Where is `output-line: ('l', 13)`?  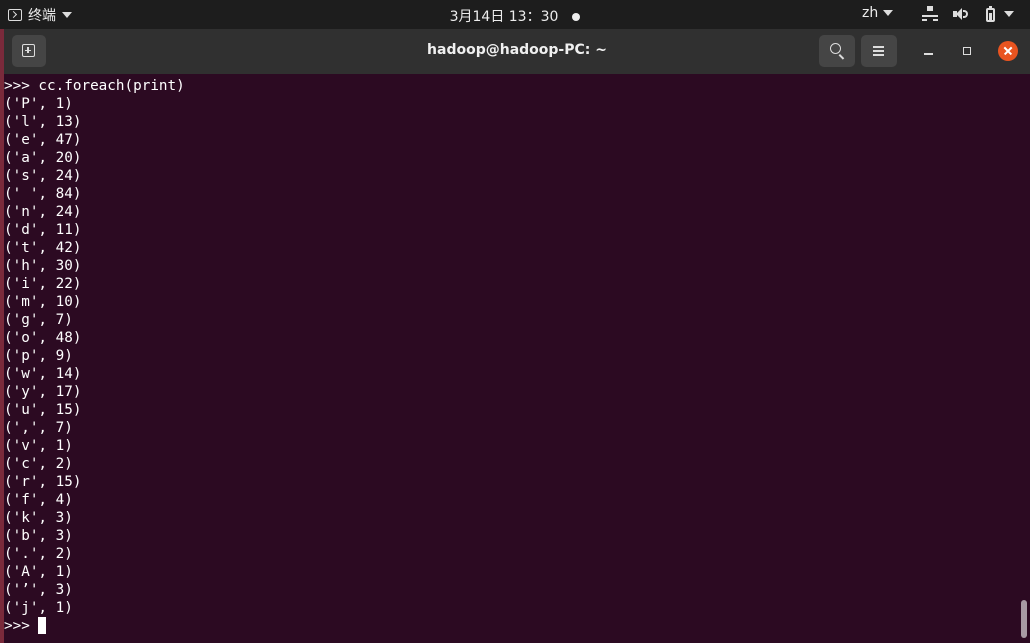
output-line: ('l', 13) is located at coordinates (43, 122).